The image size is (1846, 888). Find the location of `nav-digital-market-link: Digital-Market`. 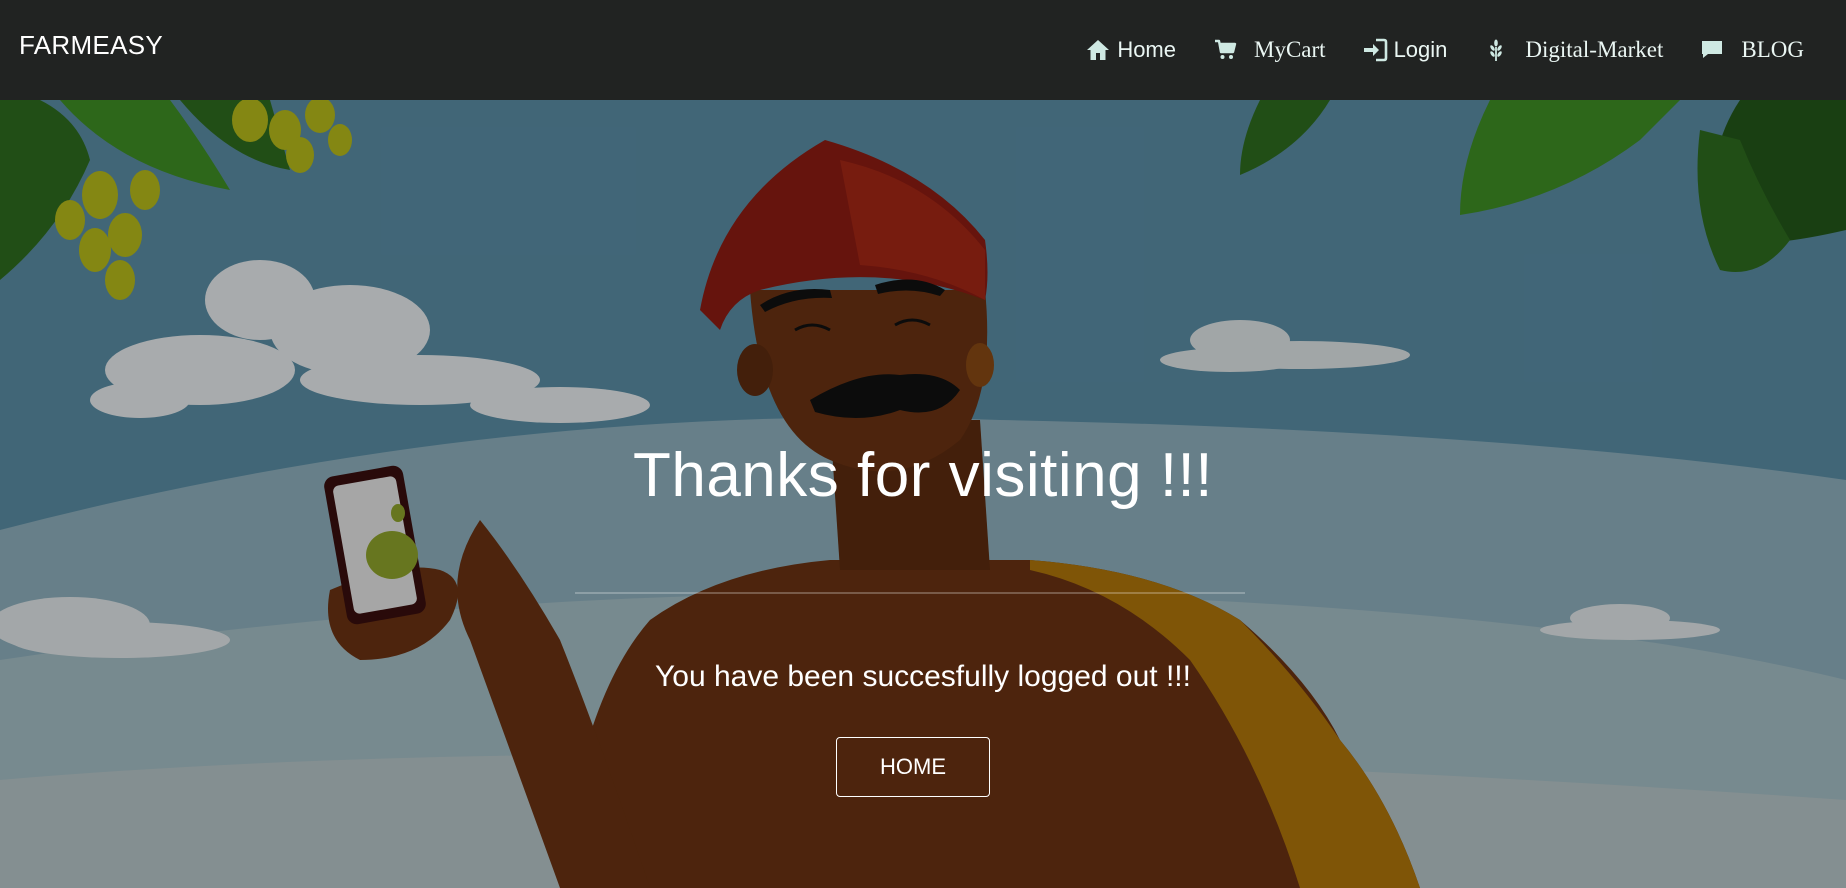

nav-digital-market-link: Digital-Market is located at coordinates (1573, 50).